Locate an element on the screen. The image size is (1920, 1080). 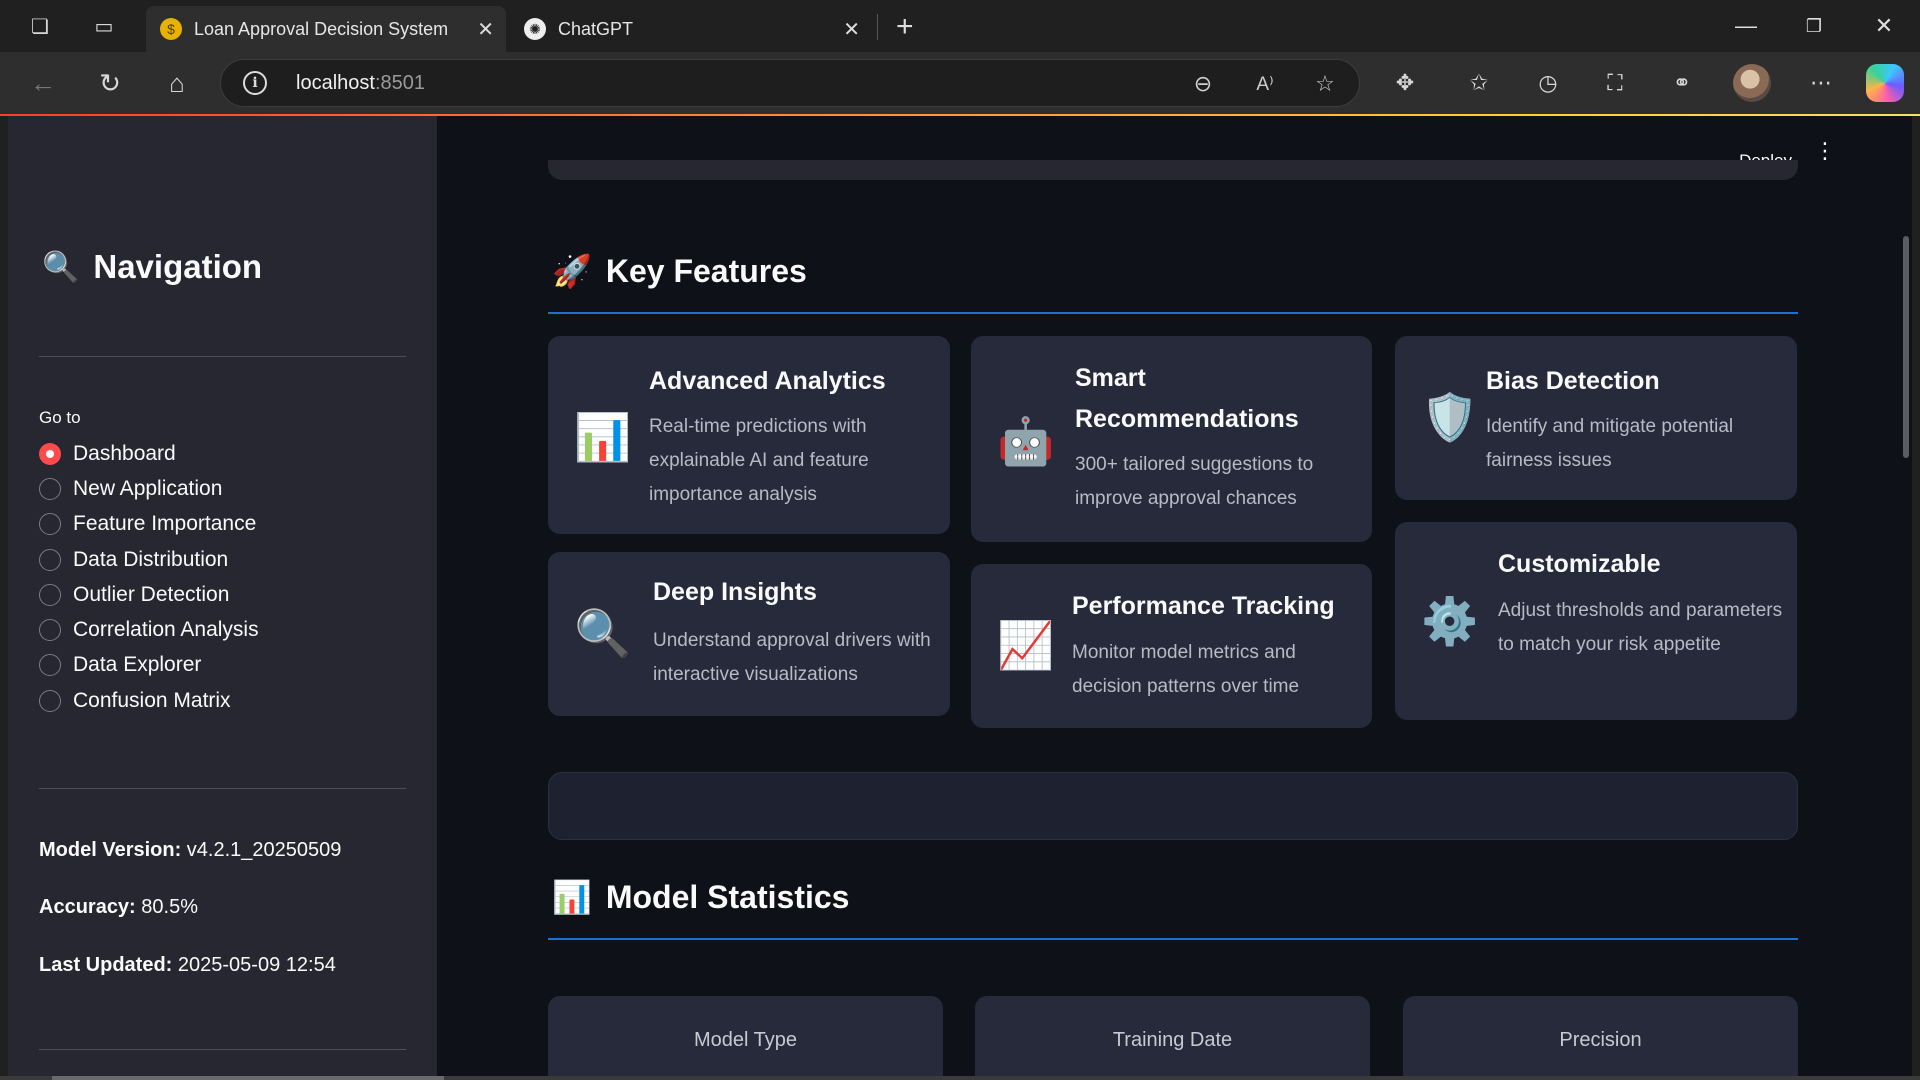
history-icon: ◷ is located at coordinates (1548, 83).